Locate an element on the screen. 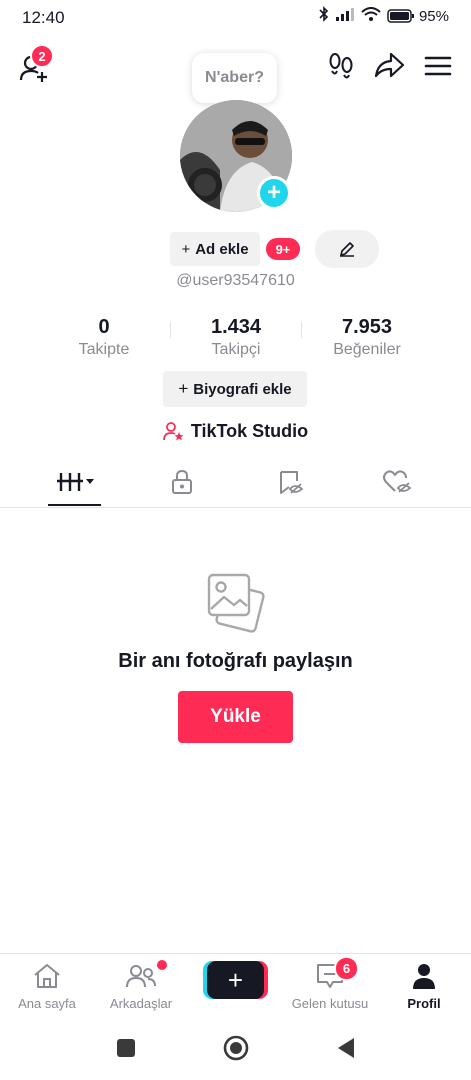 Image resolution: width=471 pixels, height=1080 pixels. home-system-button is located at coordinates (236, 1050).